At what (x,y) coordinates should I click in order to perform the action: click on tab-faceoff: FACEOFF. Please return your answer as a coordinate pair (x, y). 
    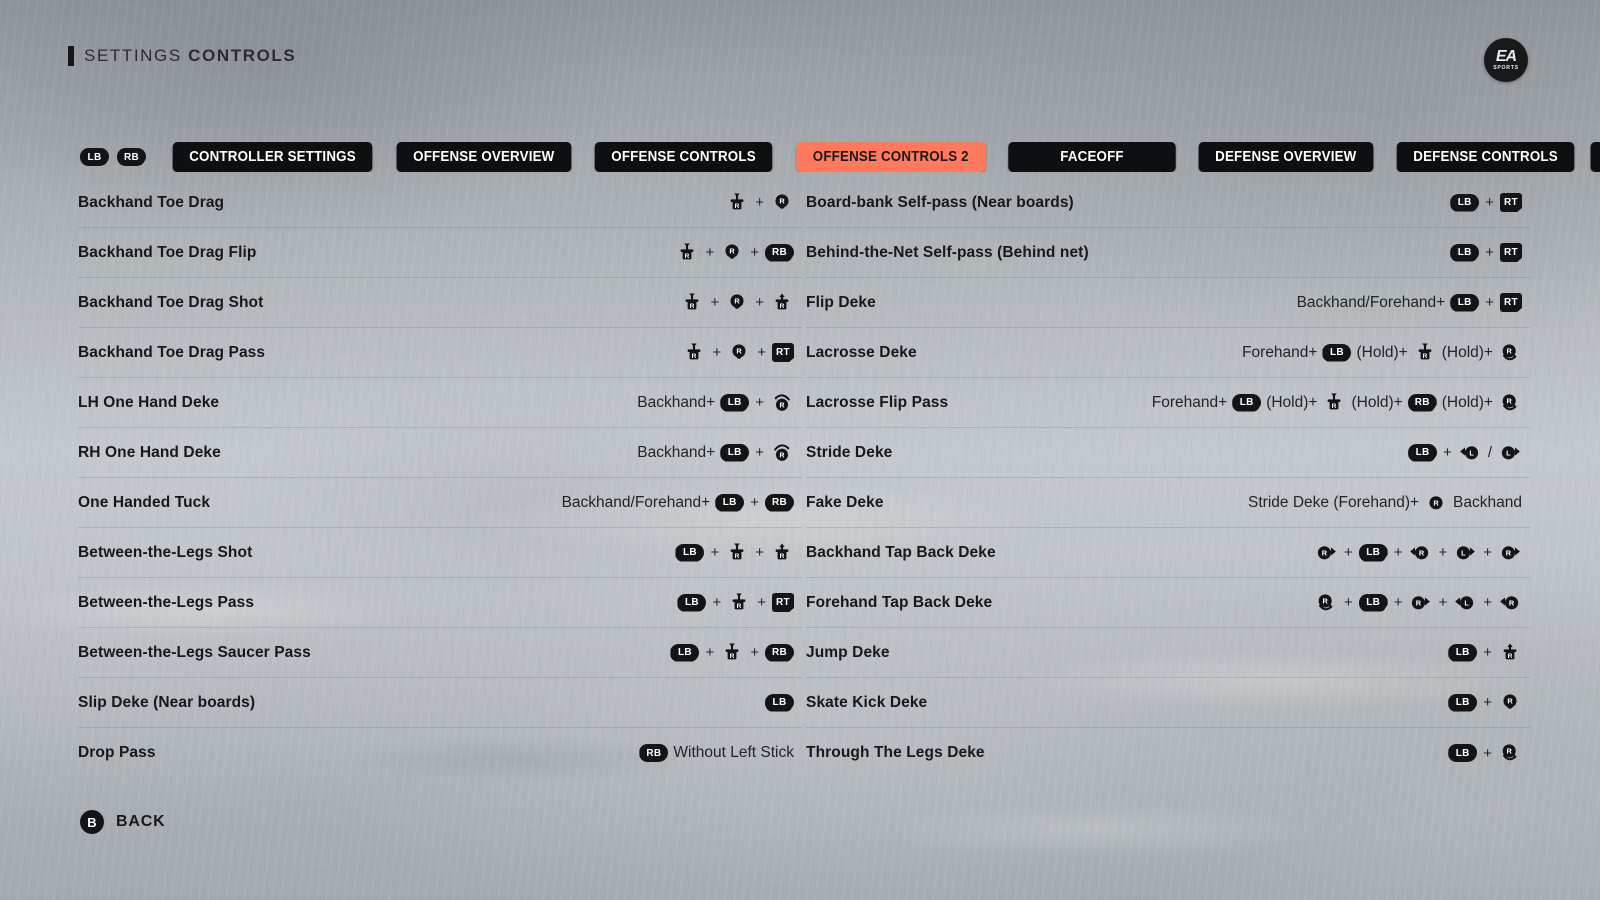
    Looking at the image, I should click on (1092, 157).